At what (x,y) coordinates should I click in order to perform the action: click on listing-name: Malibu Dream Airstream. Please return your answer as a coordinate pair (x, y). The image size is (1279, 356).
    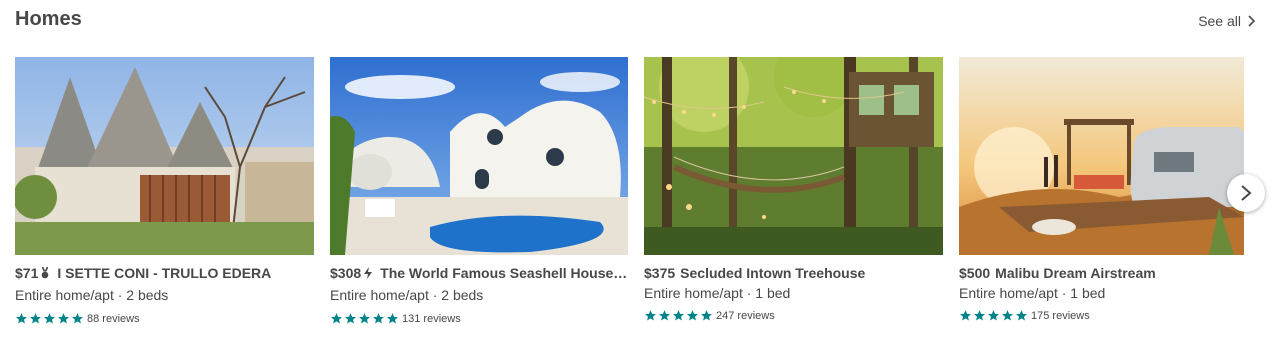
    Looking at the image, I should click on (1075, 273).